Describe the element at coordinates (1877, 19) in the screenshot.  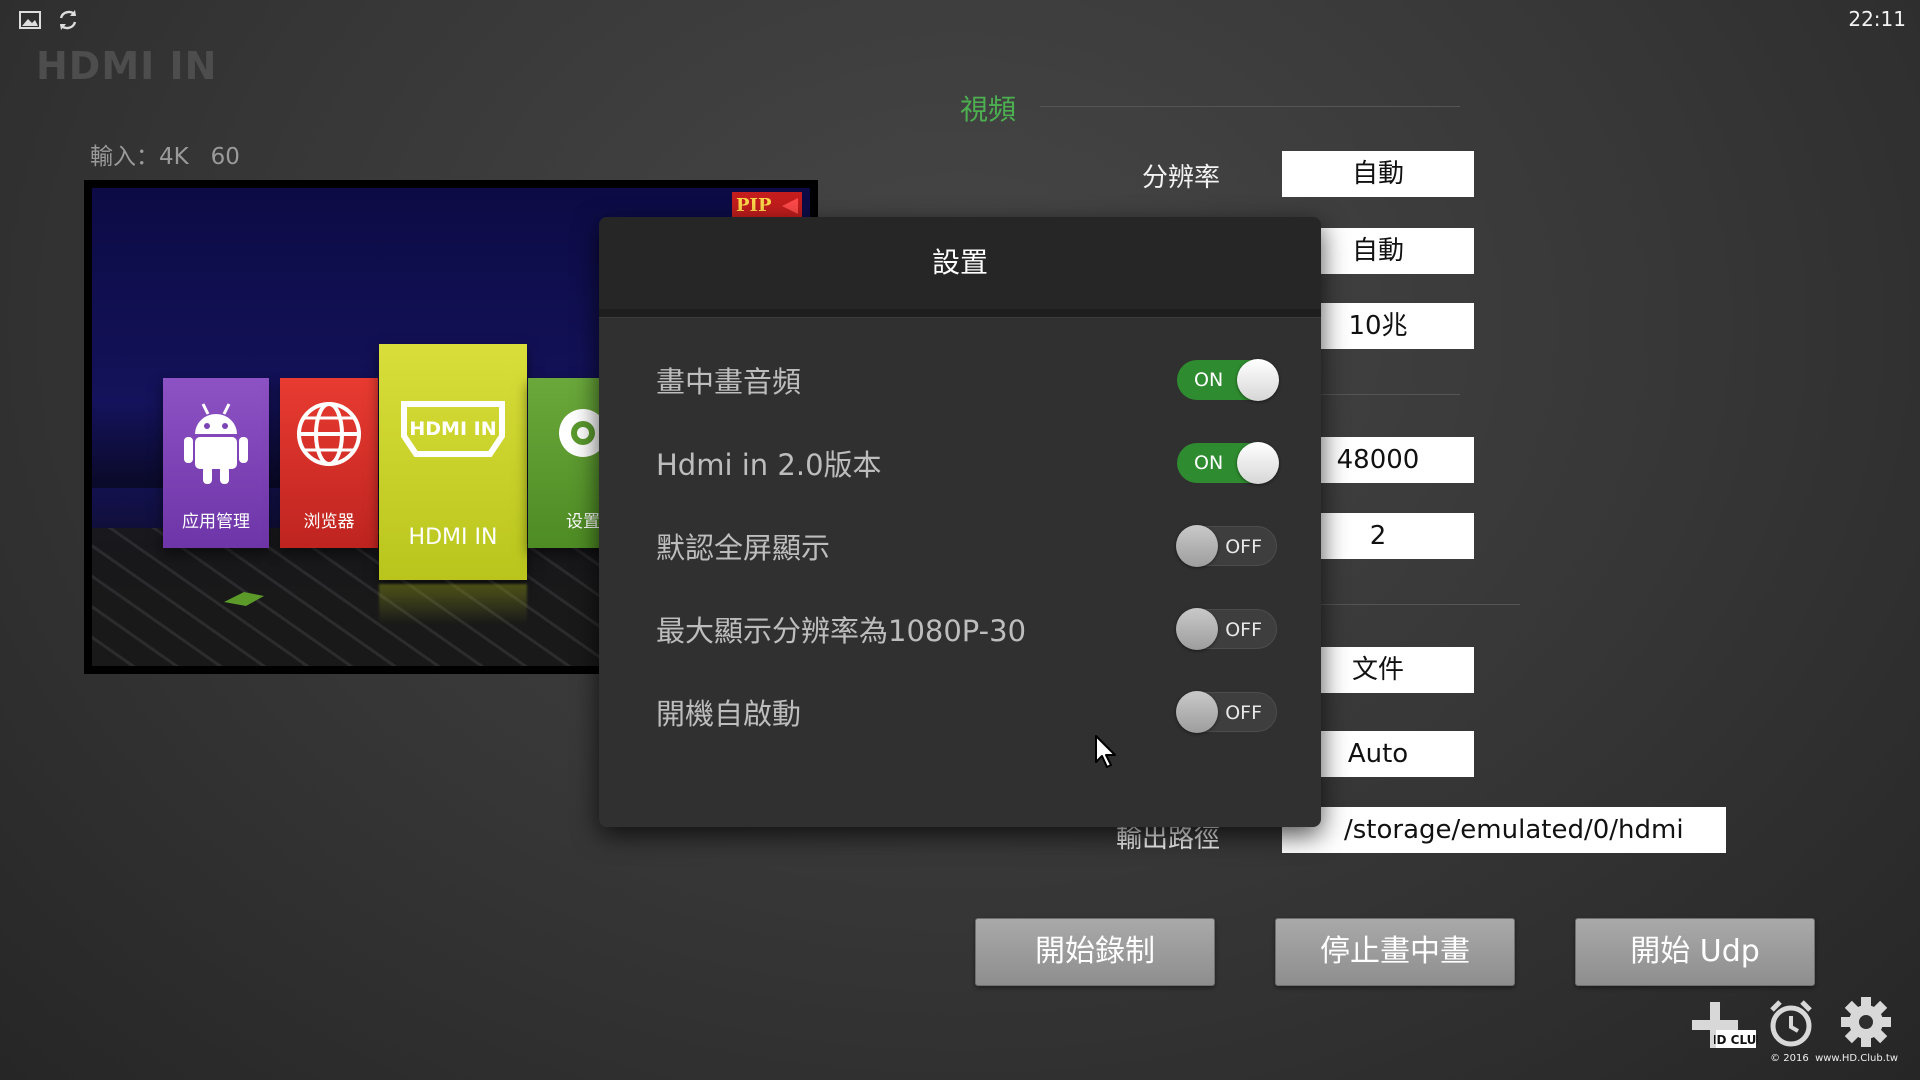
I see `status-clock: 22:11` at that location.